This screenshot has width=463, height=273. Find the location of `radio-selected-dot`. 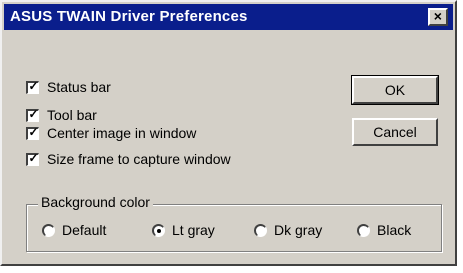

radio-selected-dot is located at coordinates (159, 230).